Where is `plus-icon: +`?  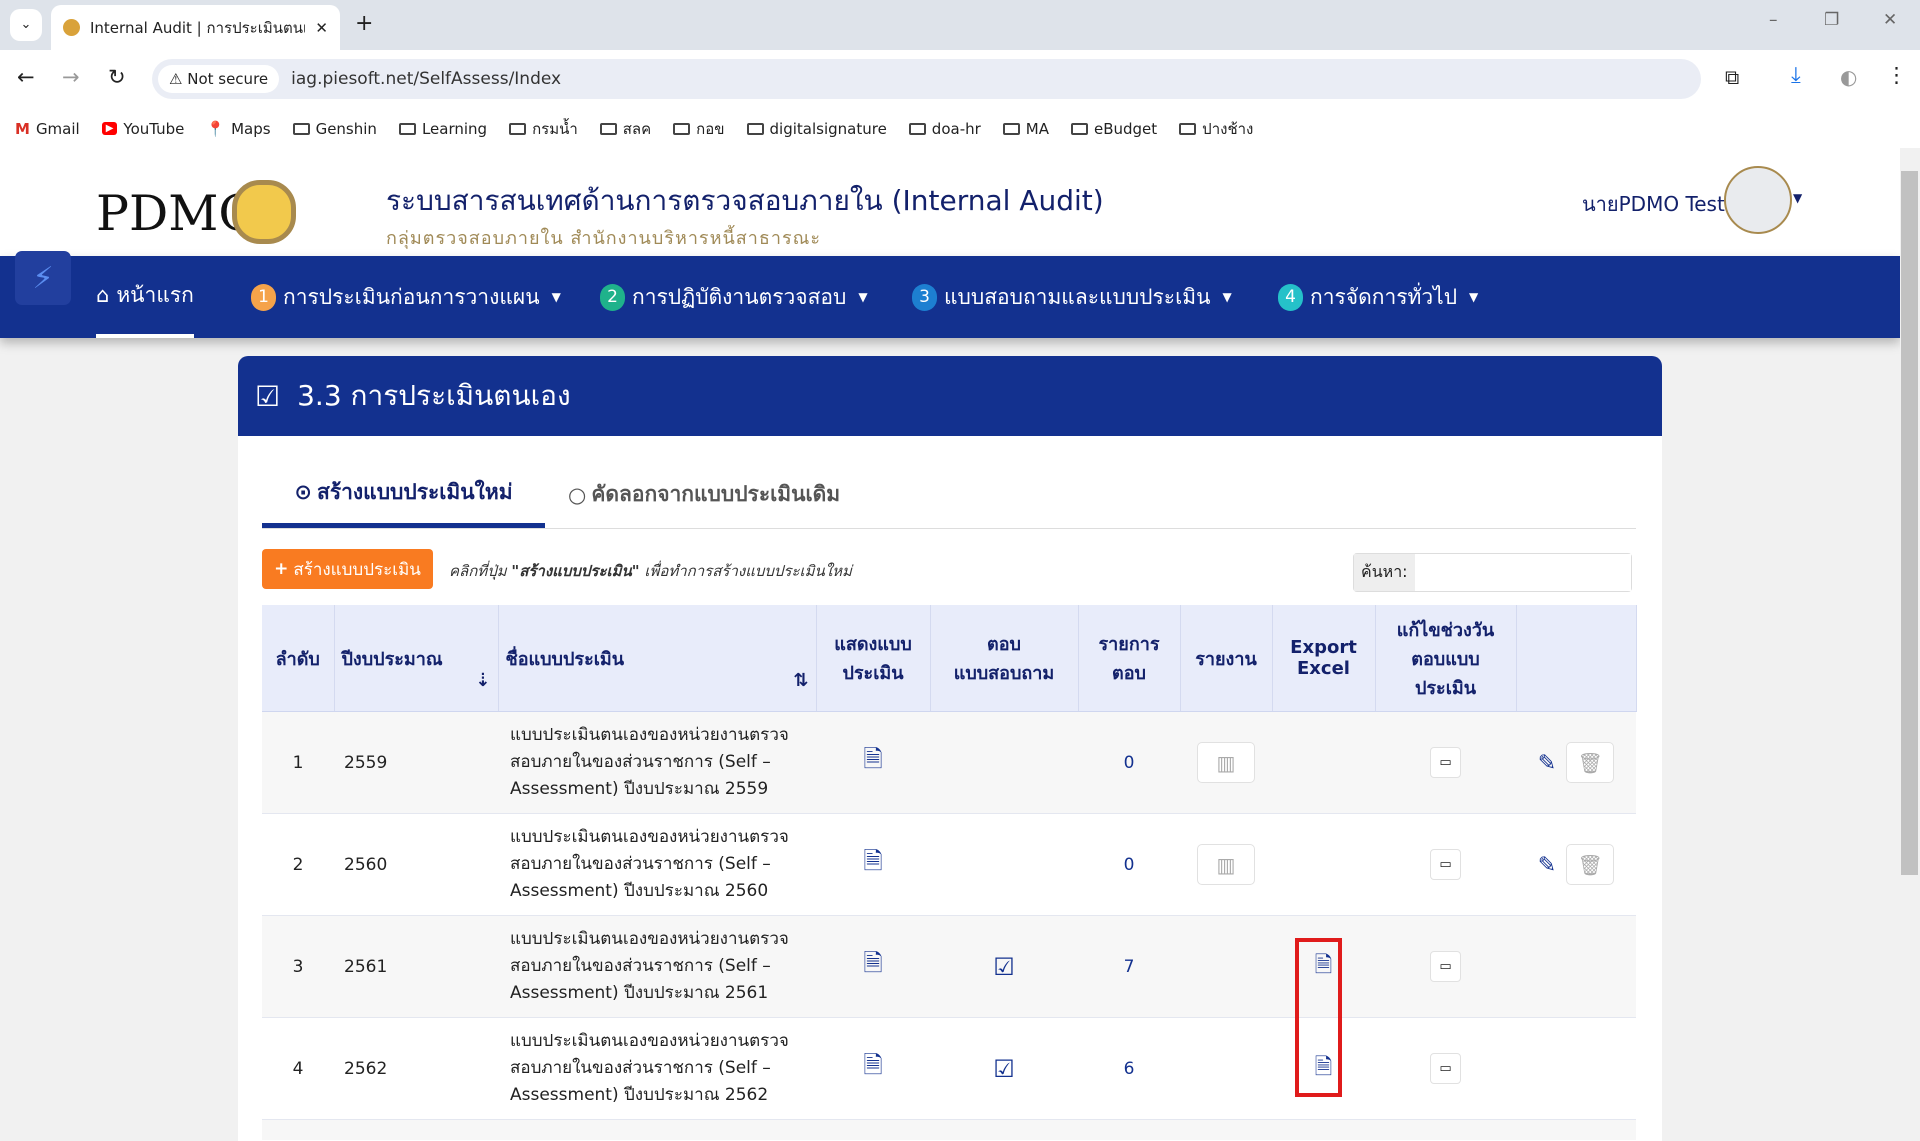 plus-icon: + is located at coordinates (281, 569).